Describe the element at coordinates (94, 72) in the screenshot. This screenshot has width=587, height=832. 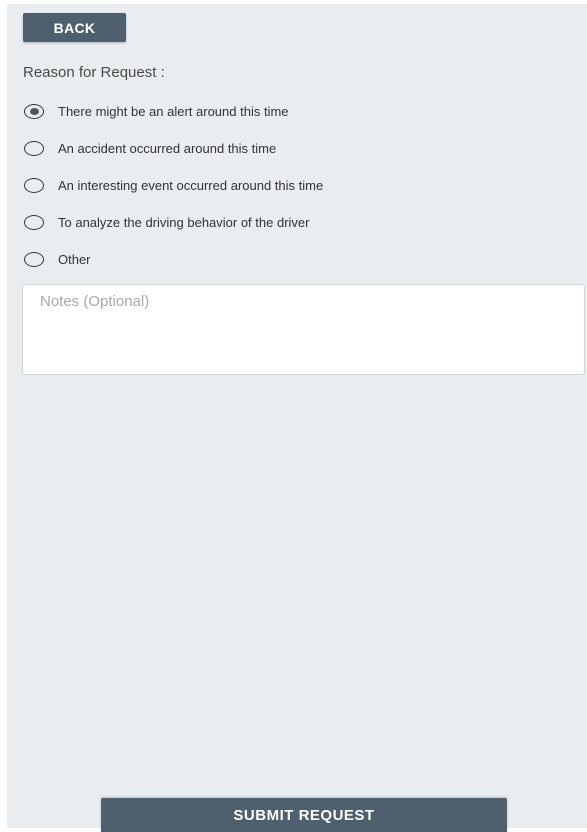
I see `reason-heading: Reason for Request :` at that location.